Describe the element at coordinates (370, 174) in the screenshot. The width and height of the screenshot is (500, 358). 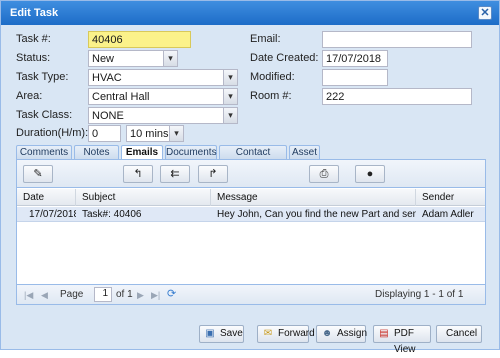
I see `contact-icon: ●` at that location.